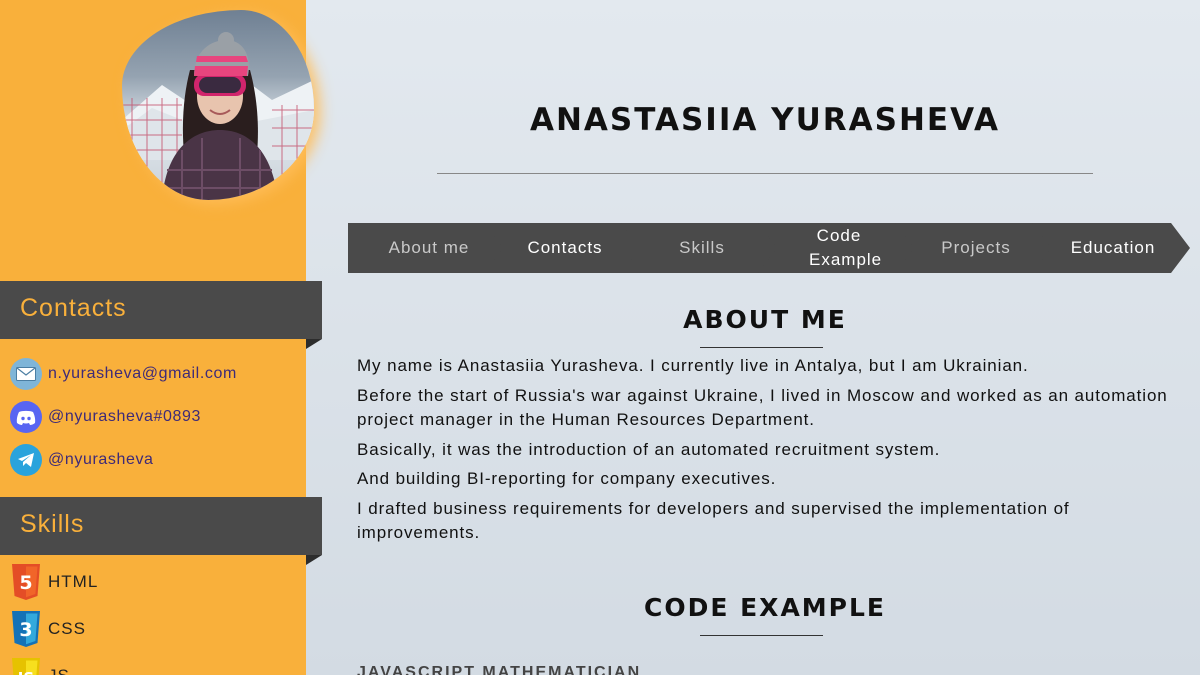 This screenshot has height=675, width=1200. What do you see at coordinates (26, 374) in the screenshot?
I see `email-icon` at bounding box center [26, 374].